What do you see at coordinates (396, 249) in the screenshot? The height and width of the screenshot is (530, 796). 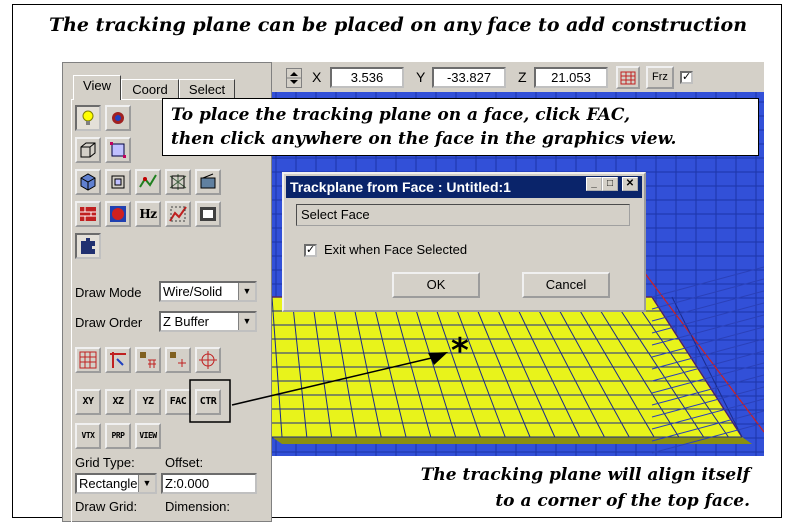 I see `exit-checkbox-label: Exit when Face Selected` at bounding box center [396, 249].